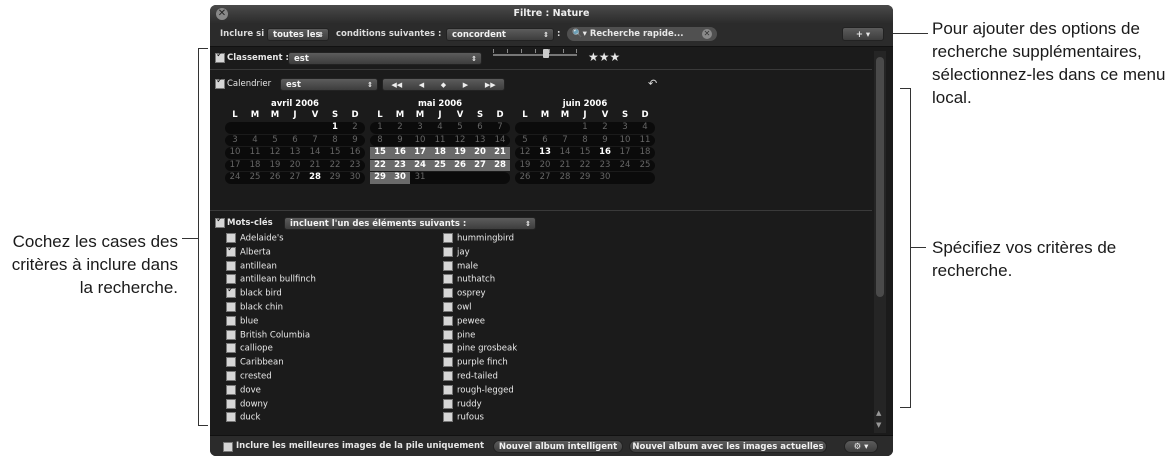 This screenshot has width=1169, height=457. Describe the element at coordinates (480, 348) in the screenshot. I see `keyword-item: pine grosbeak` at that location.